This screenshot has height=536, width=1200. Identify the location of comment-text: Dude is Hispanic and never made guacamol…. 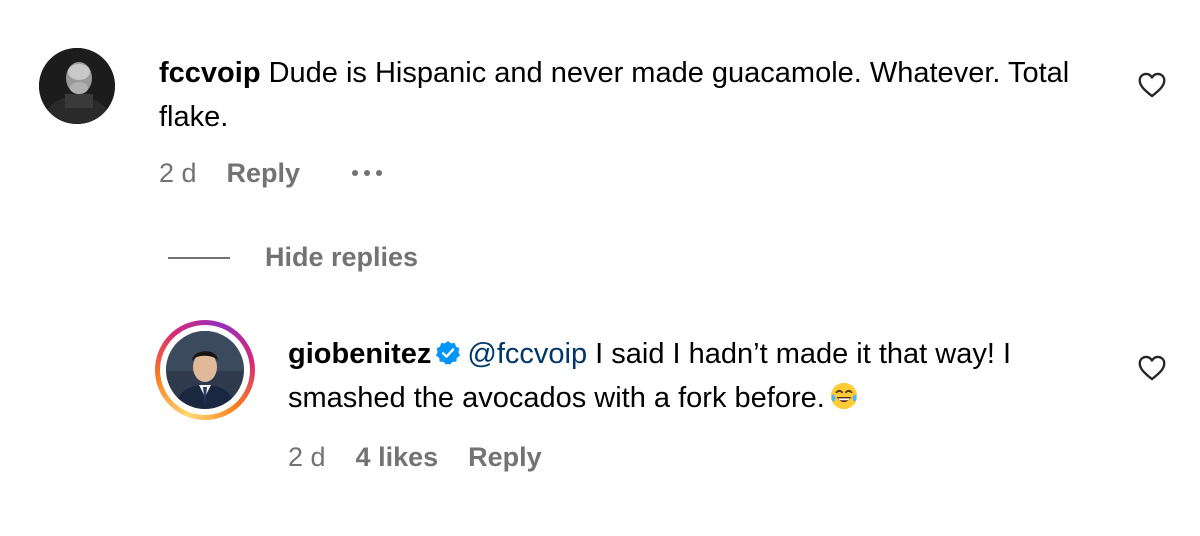
(614, 95).